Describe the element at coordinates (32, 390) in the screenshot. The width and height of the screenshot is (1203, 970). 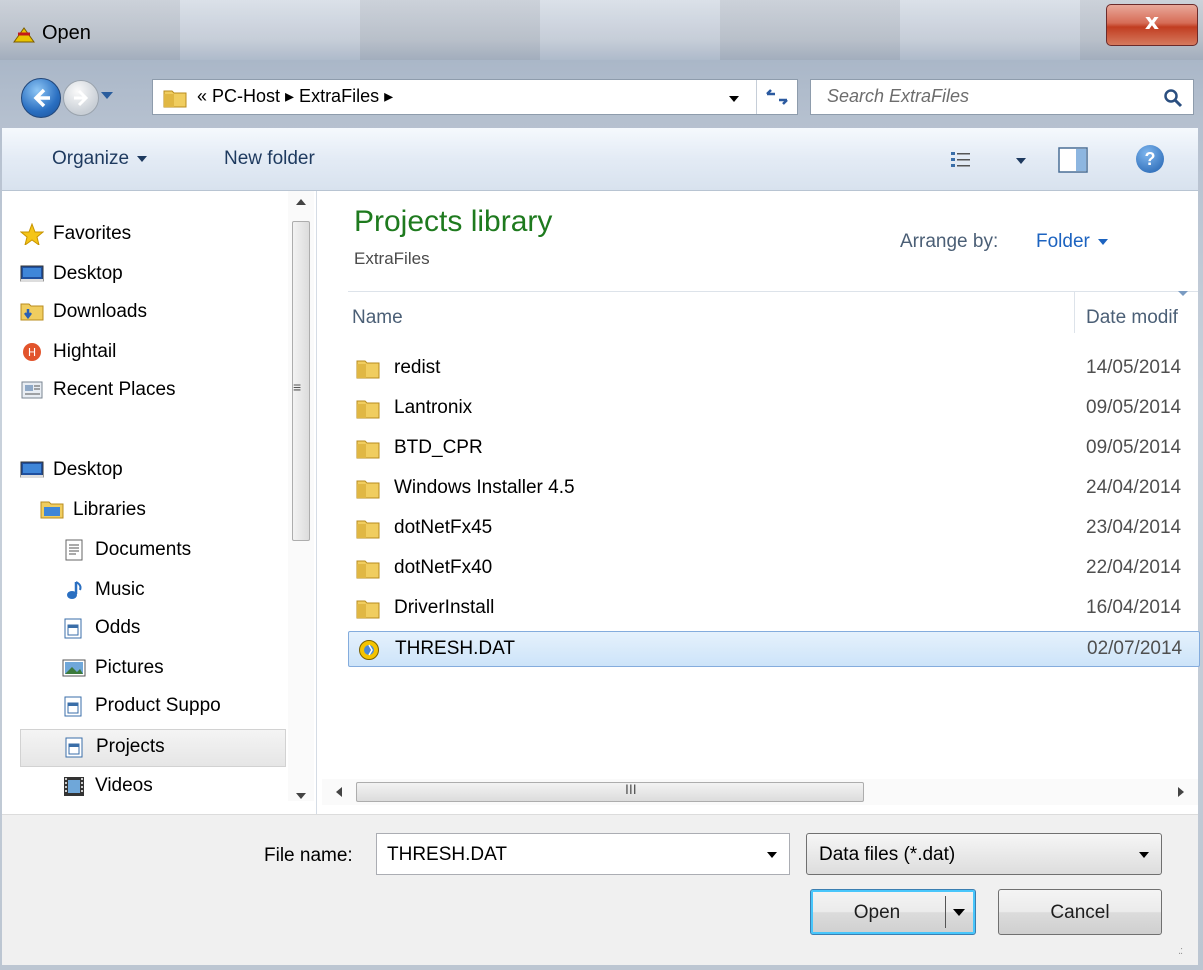
I see `recent-places-icon` at that location.